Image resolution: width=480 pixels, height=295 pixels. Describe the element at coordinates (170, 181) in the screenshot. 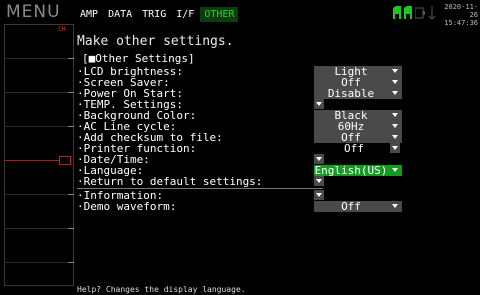

I see `setting-label: ·Return to default settings:` at that location.